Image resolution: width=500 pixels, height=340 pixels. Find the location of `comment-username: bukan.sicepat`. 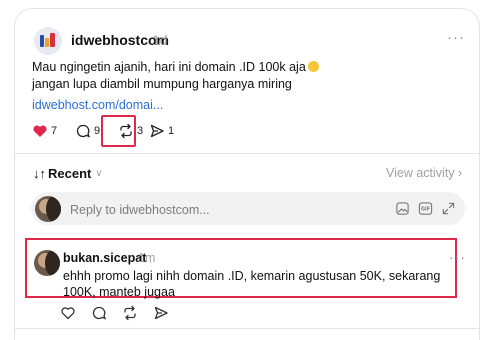

comment-username: bukan.sicepat is located at coordinates (104, 258).